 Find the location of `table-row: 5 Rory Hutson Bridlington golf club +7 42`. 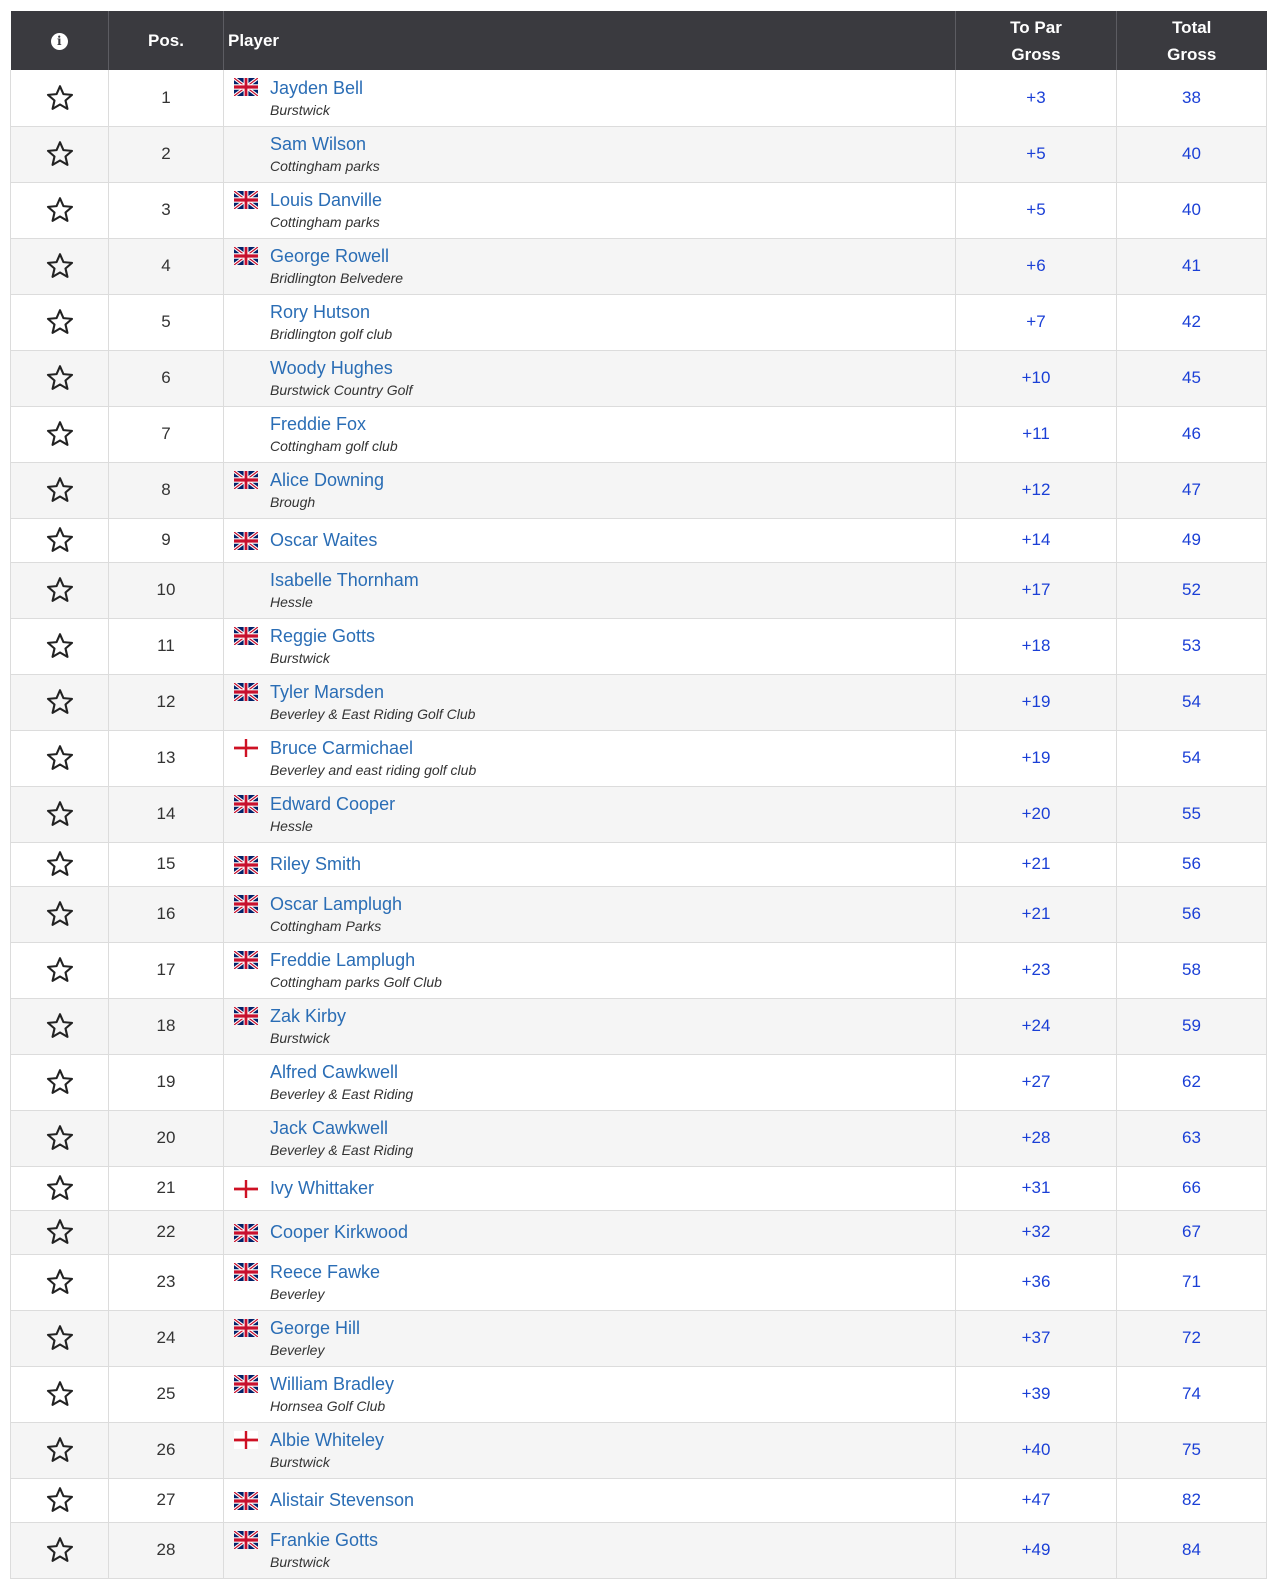

table-row: 5 Rory Hutson Bridlington golf club +7 42 is located at coordinates (638, 322).